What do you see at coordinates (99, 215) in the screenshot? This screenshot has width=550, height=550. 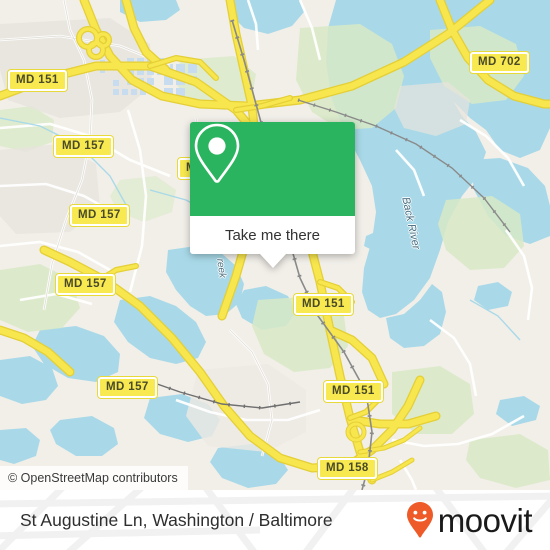 I see `road-shield-md157-b: MD 157` at bounding box center [99, 215].